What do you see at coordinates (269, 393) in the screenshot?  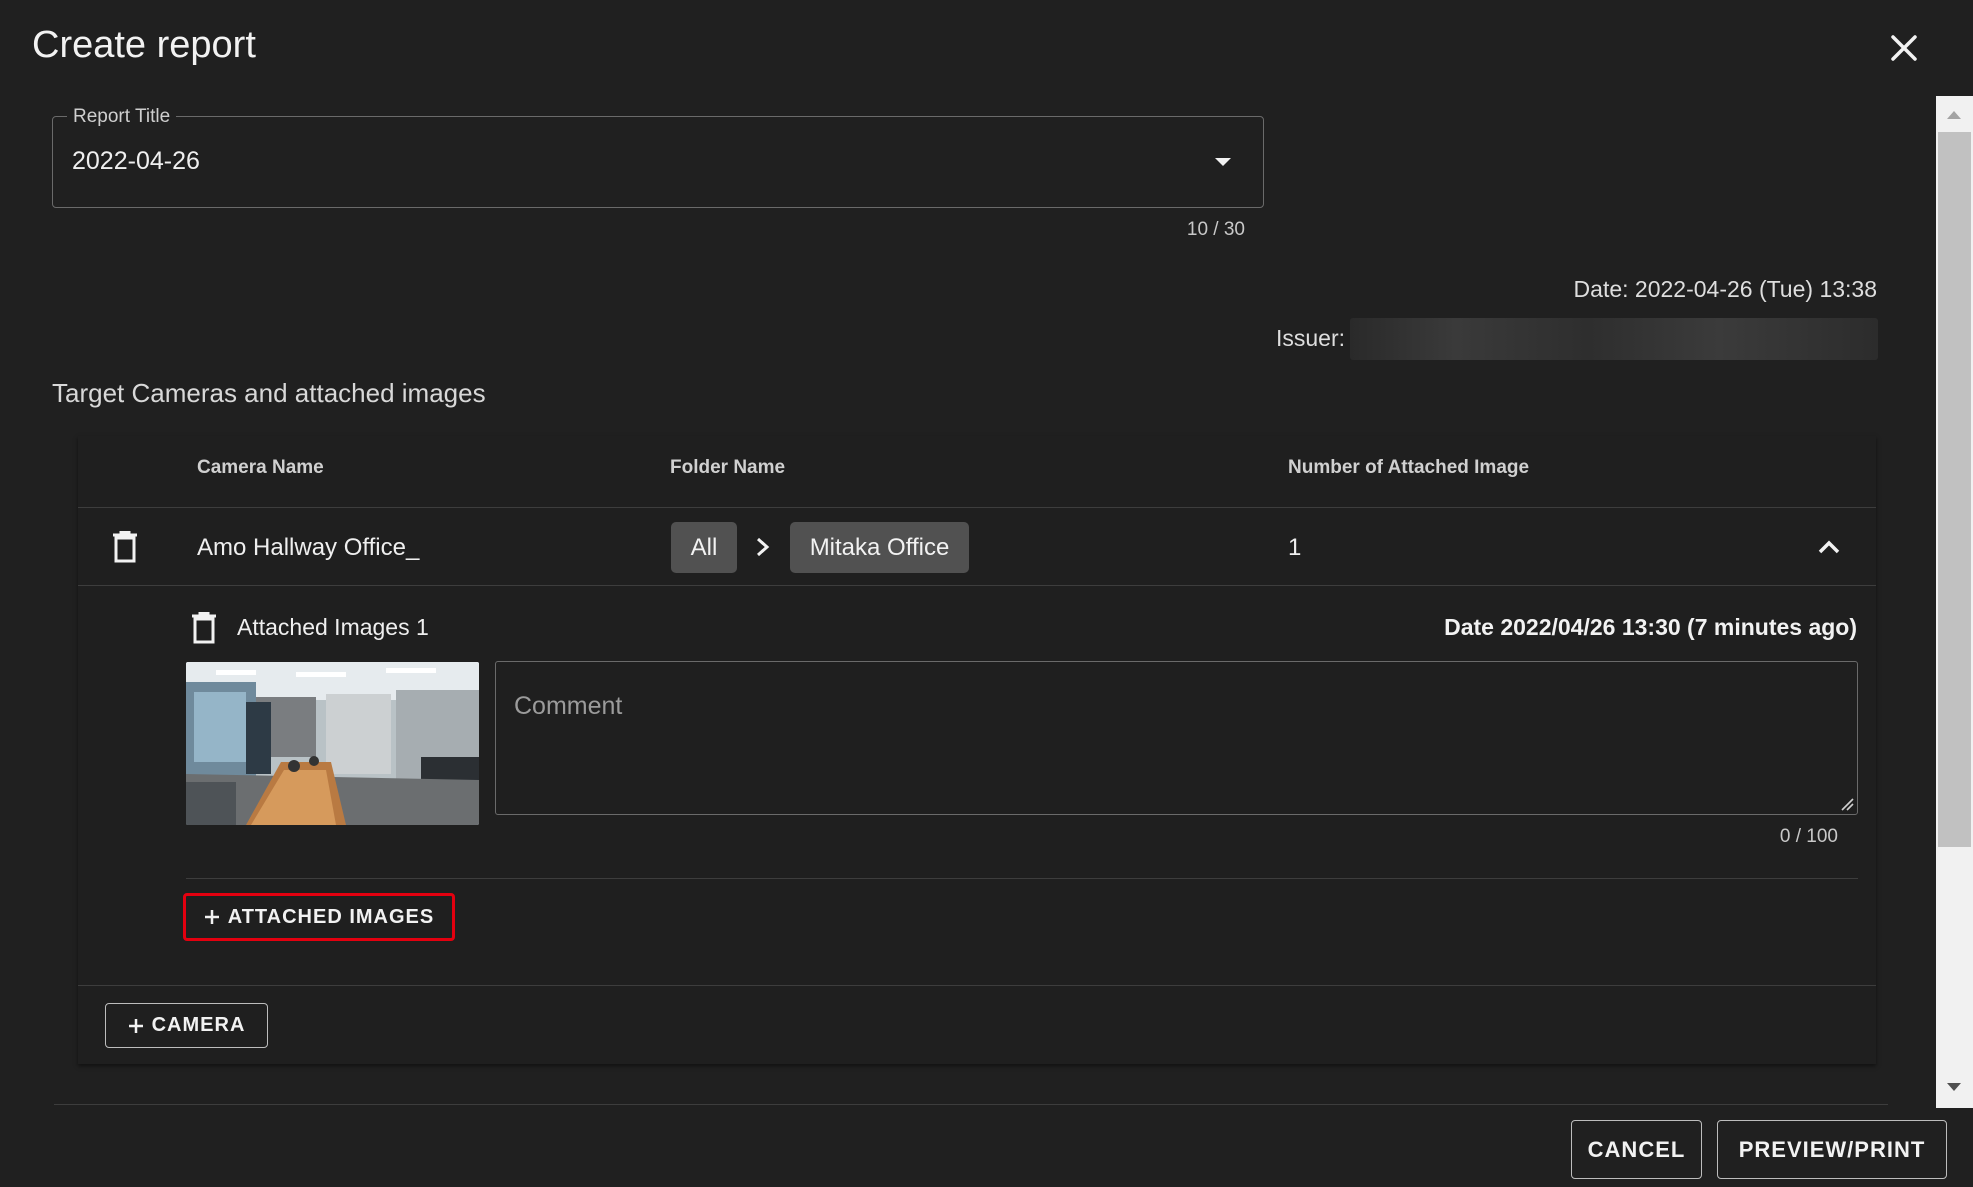 I see `section-title: Target Cameras and attached images` at bounding box center [269, 393].